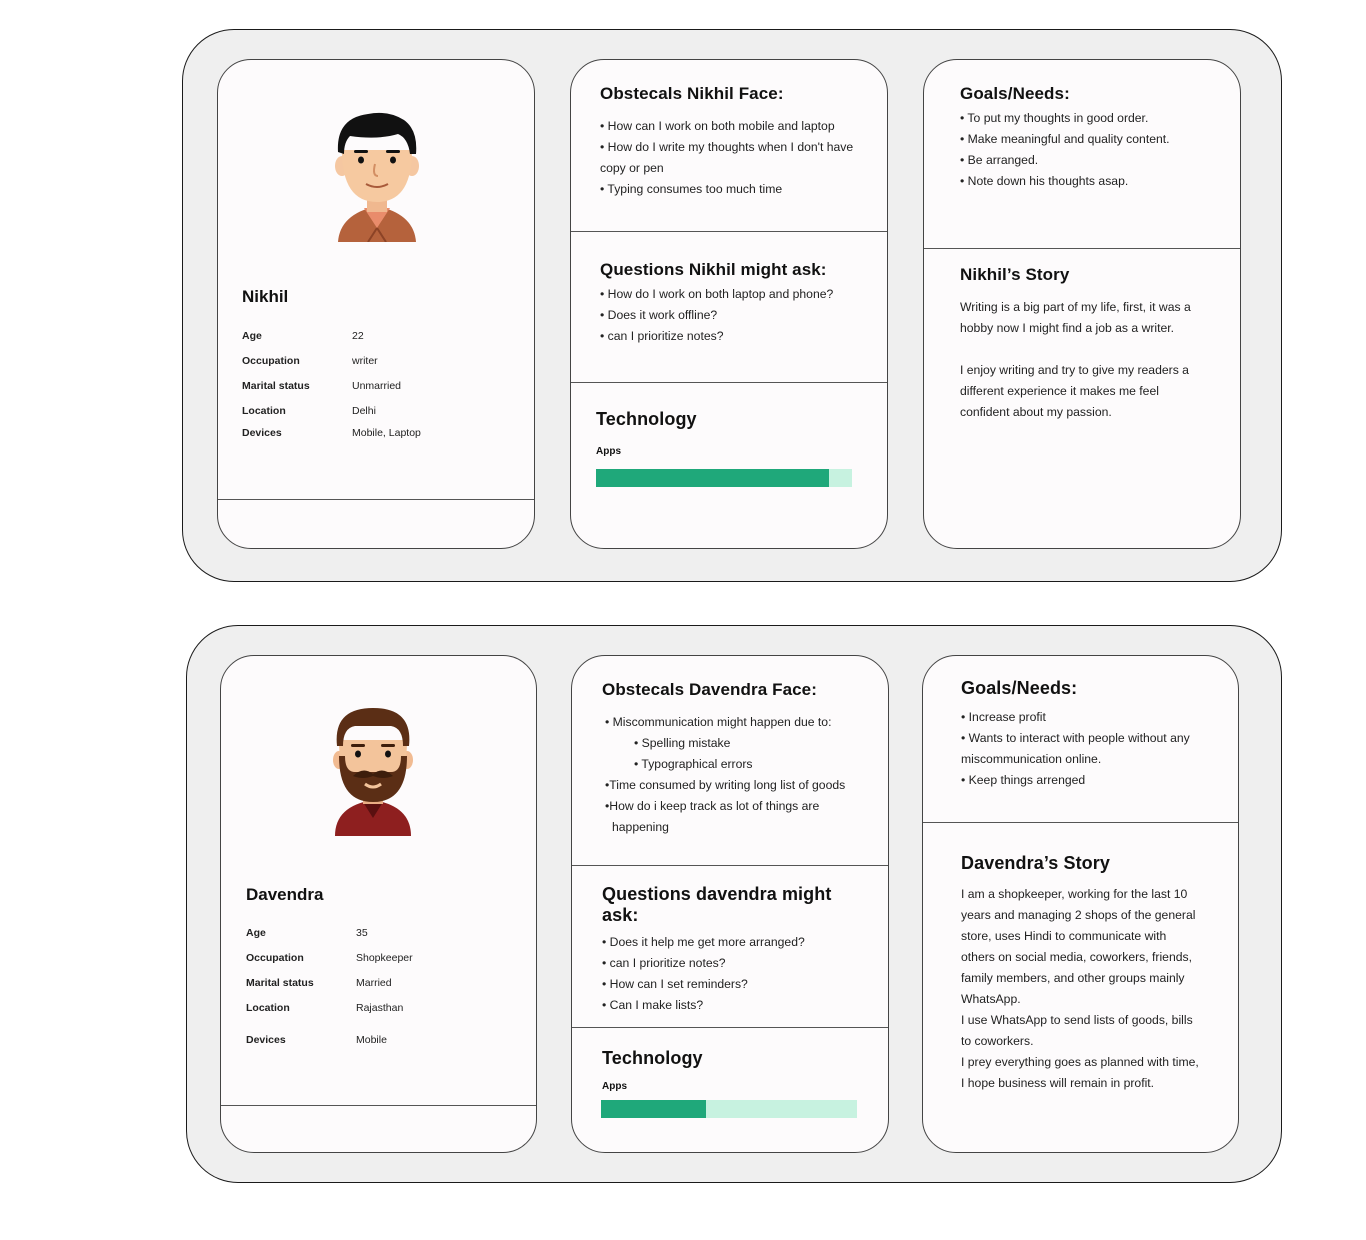 This screenshot has height=1240, width=1366. Describe the element at coordinates (1003, 717) in the screenshot. I see `list-item: • Increase profit` at that location.